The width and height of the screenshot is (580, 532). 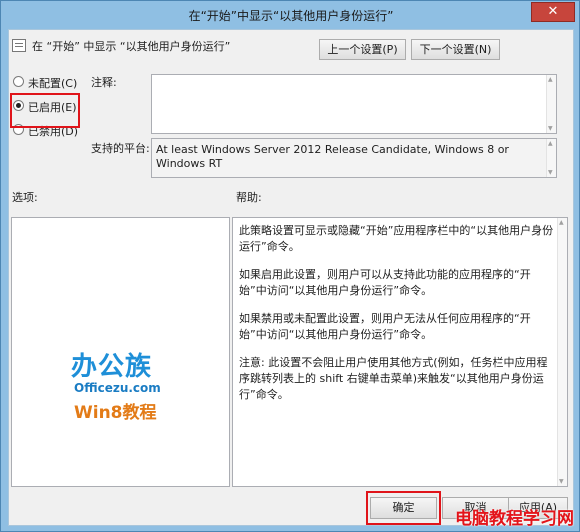 What do you see at coordinates (562, 352) in the screenshot?
I see `help-scrollbar` at bounding box center [562, 352].